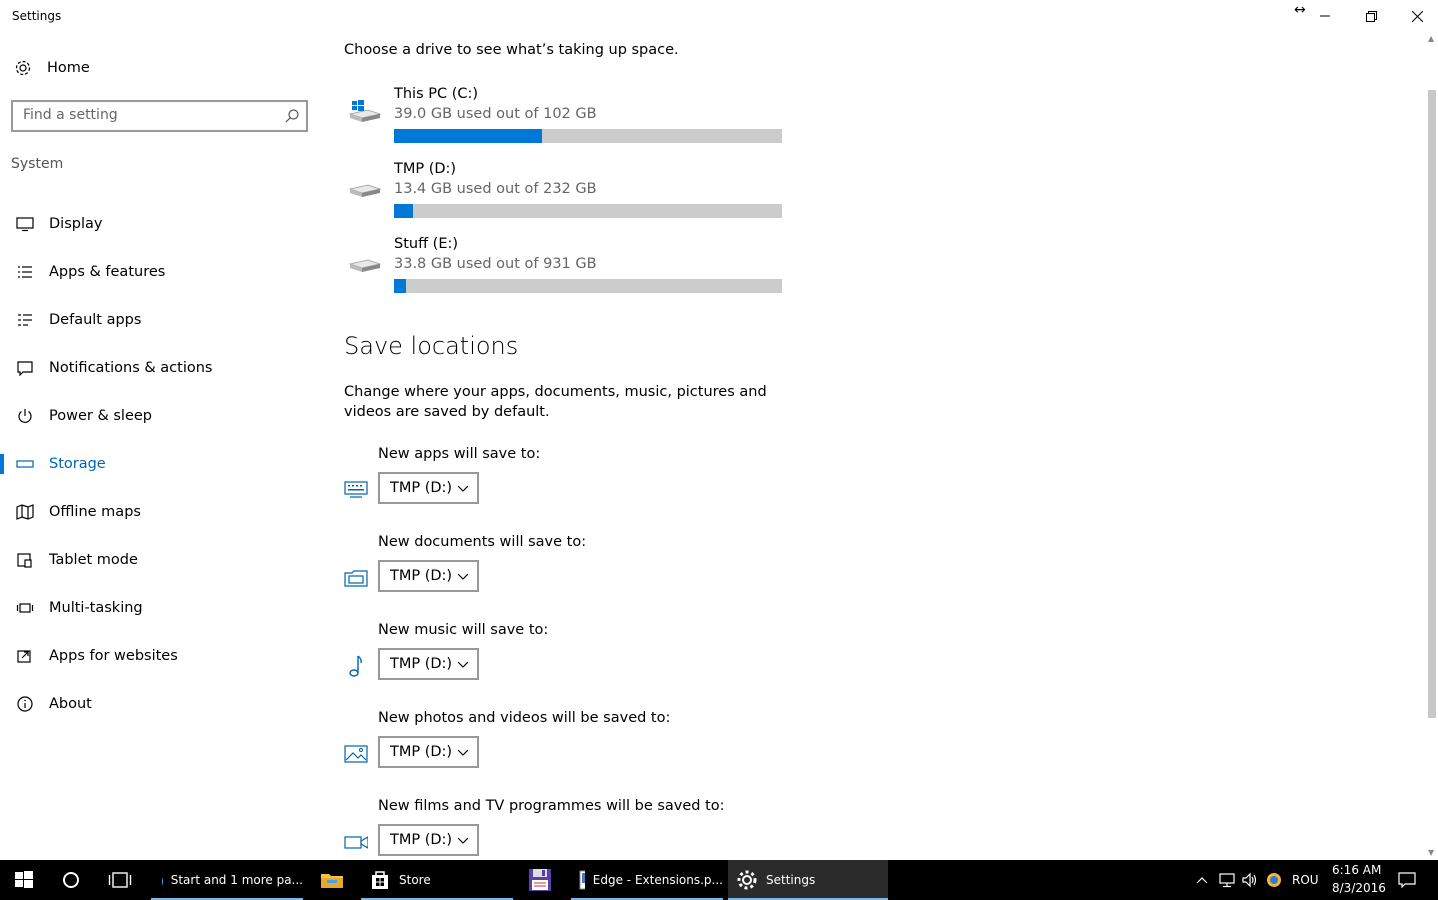 The height and width of the screenshot is (900, 1438). What do you see at coordinates (292, 118) in the screenshot?
I see `search-icon` at bounding box center [292, 118].